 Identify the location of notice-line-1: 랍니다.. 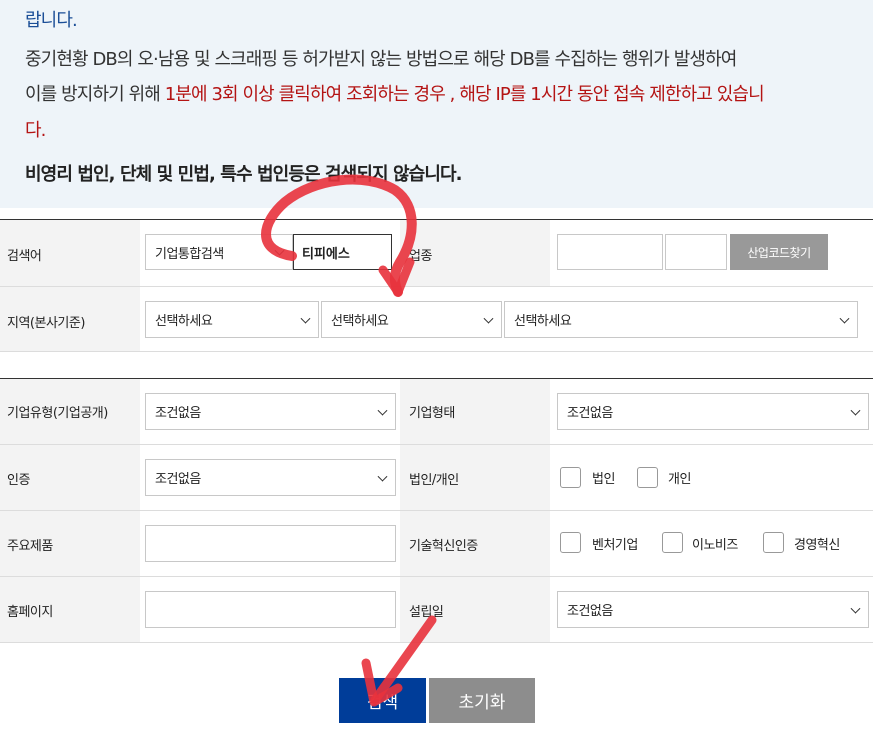
(51, 20).